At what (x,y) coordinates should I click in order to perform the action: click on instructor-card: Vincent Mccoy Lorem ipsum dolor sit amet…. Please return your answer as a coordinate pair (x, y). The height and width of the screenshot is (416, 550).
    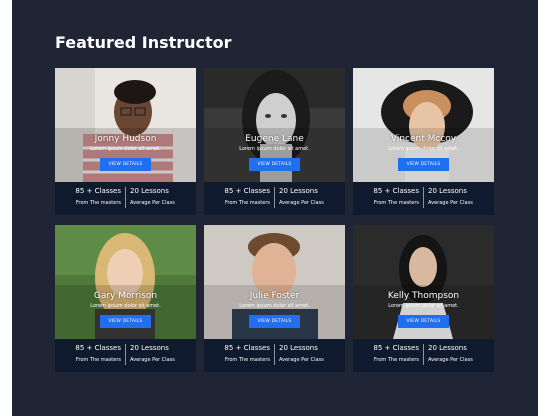
    Looking at the image, I should click on (423, 141).